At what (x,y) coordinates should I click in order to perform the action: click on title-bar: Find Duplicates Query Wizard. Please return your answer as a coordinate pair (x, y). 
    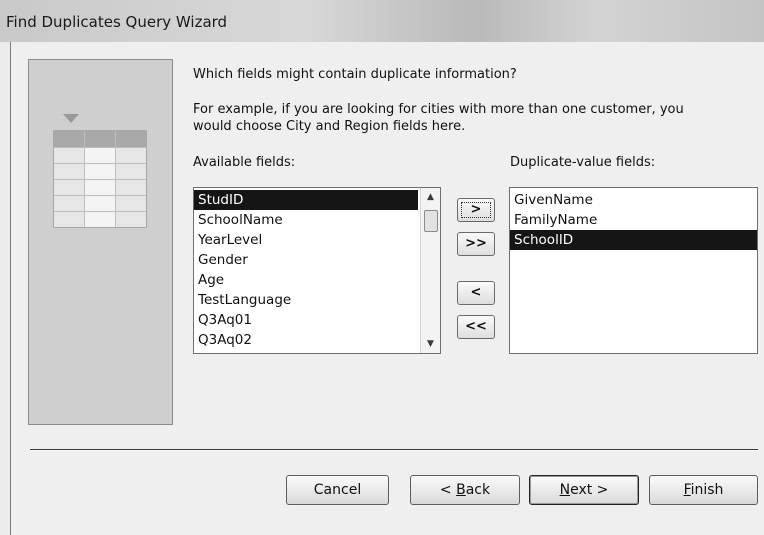
    Looking at the image, I should click on (382, 21).